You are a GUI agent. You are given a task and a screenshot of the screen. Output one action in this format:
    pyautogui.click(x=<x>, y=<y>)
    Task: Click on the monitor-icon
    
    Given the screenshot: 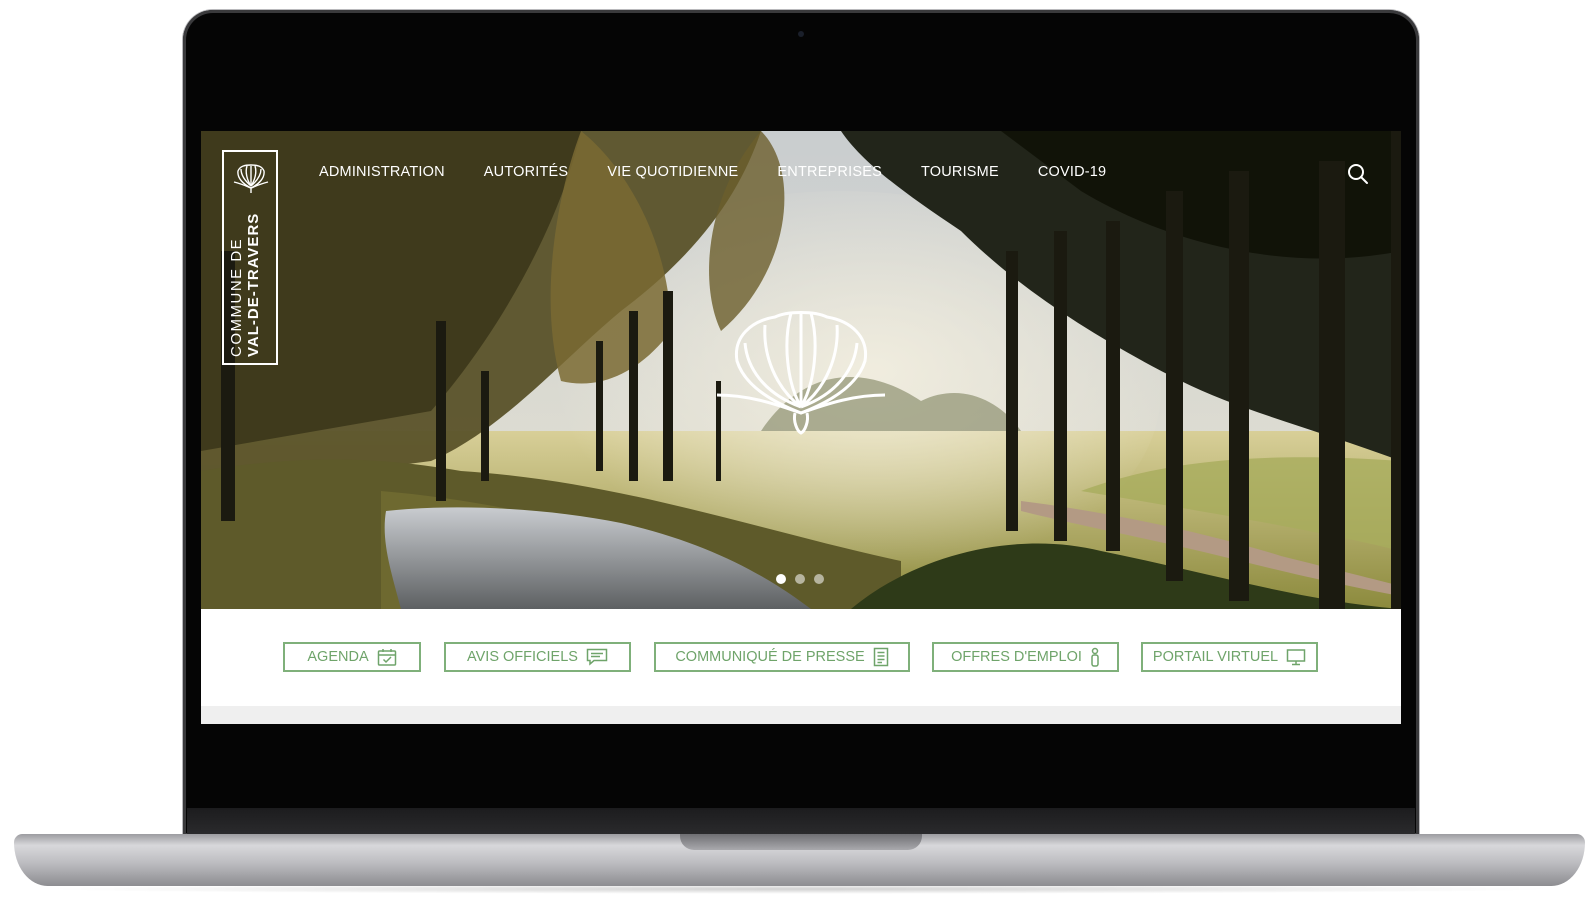 What is the action you would take?
    pyautogui.click(x=1296, y=657)
    